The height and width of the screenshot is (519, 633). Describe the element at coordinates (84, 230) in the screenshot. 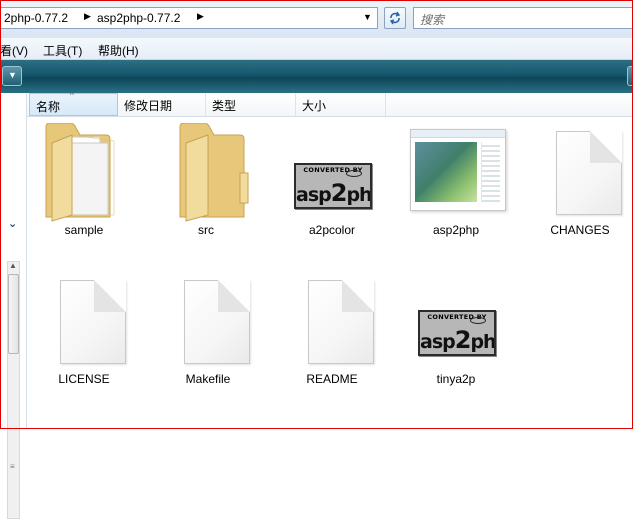

I see `file-name: sample` at that location.